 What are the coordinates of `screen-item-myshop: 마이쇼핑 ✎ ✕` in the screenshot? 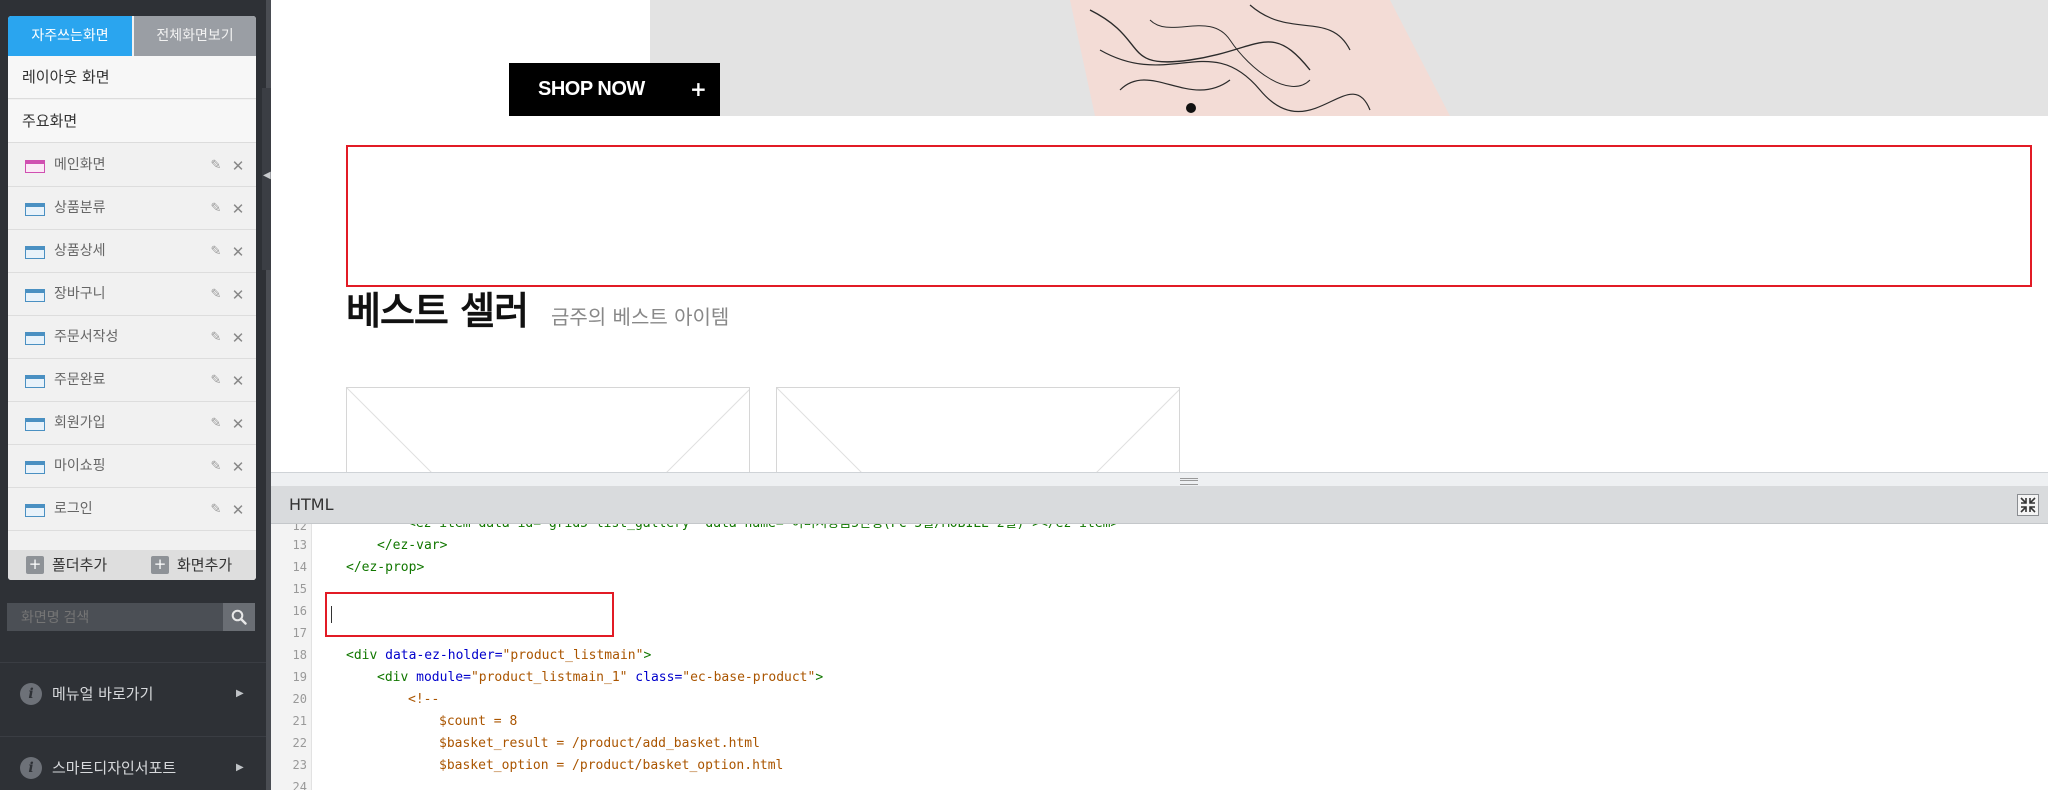 It's located at (132, 466).